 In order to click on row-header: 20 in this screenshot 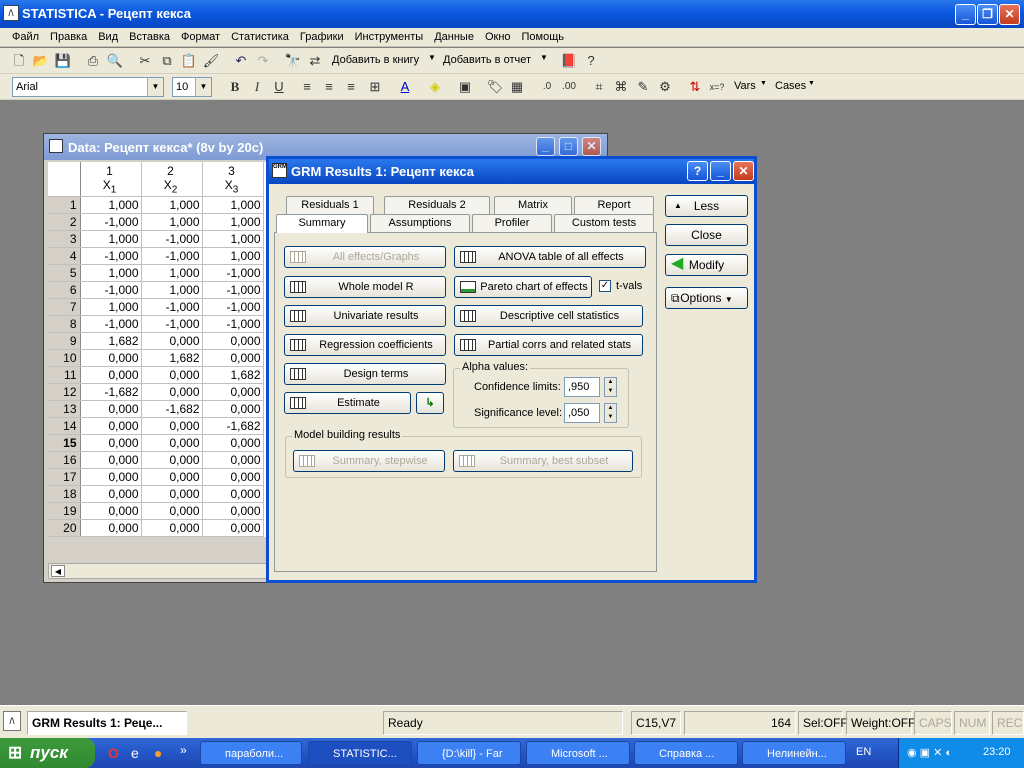, I will do `click(64, 528)`.